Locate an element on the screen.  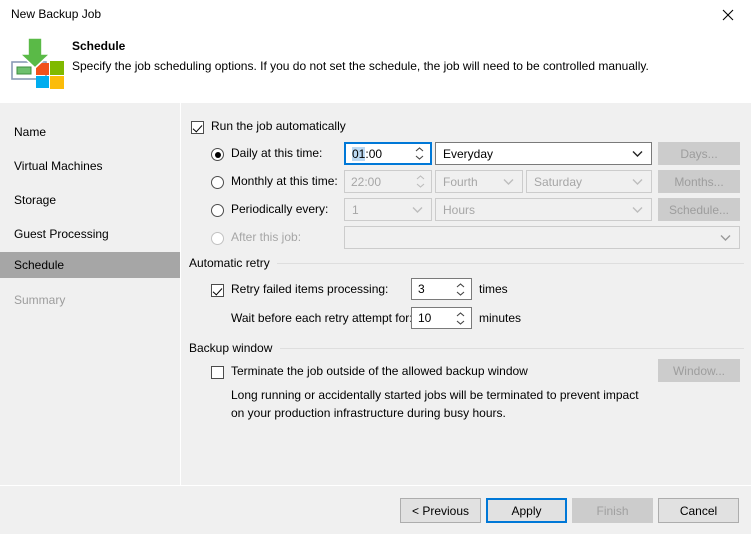
after-this-job-label: After this job: is located at coordinates (266, 237).